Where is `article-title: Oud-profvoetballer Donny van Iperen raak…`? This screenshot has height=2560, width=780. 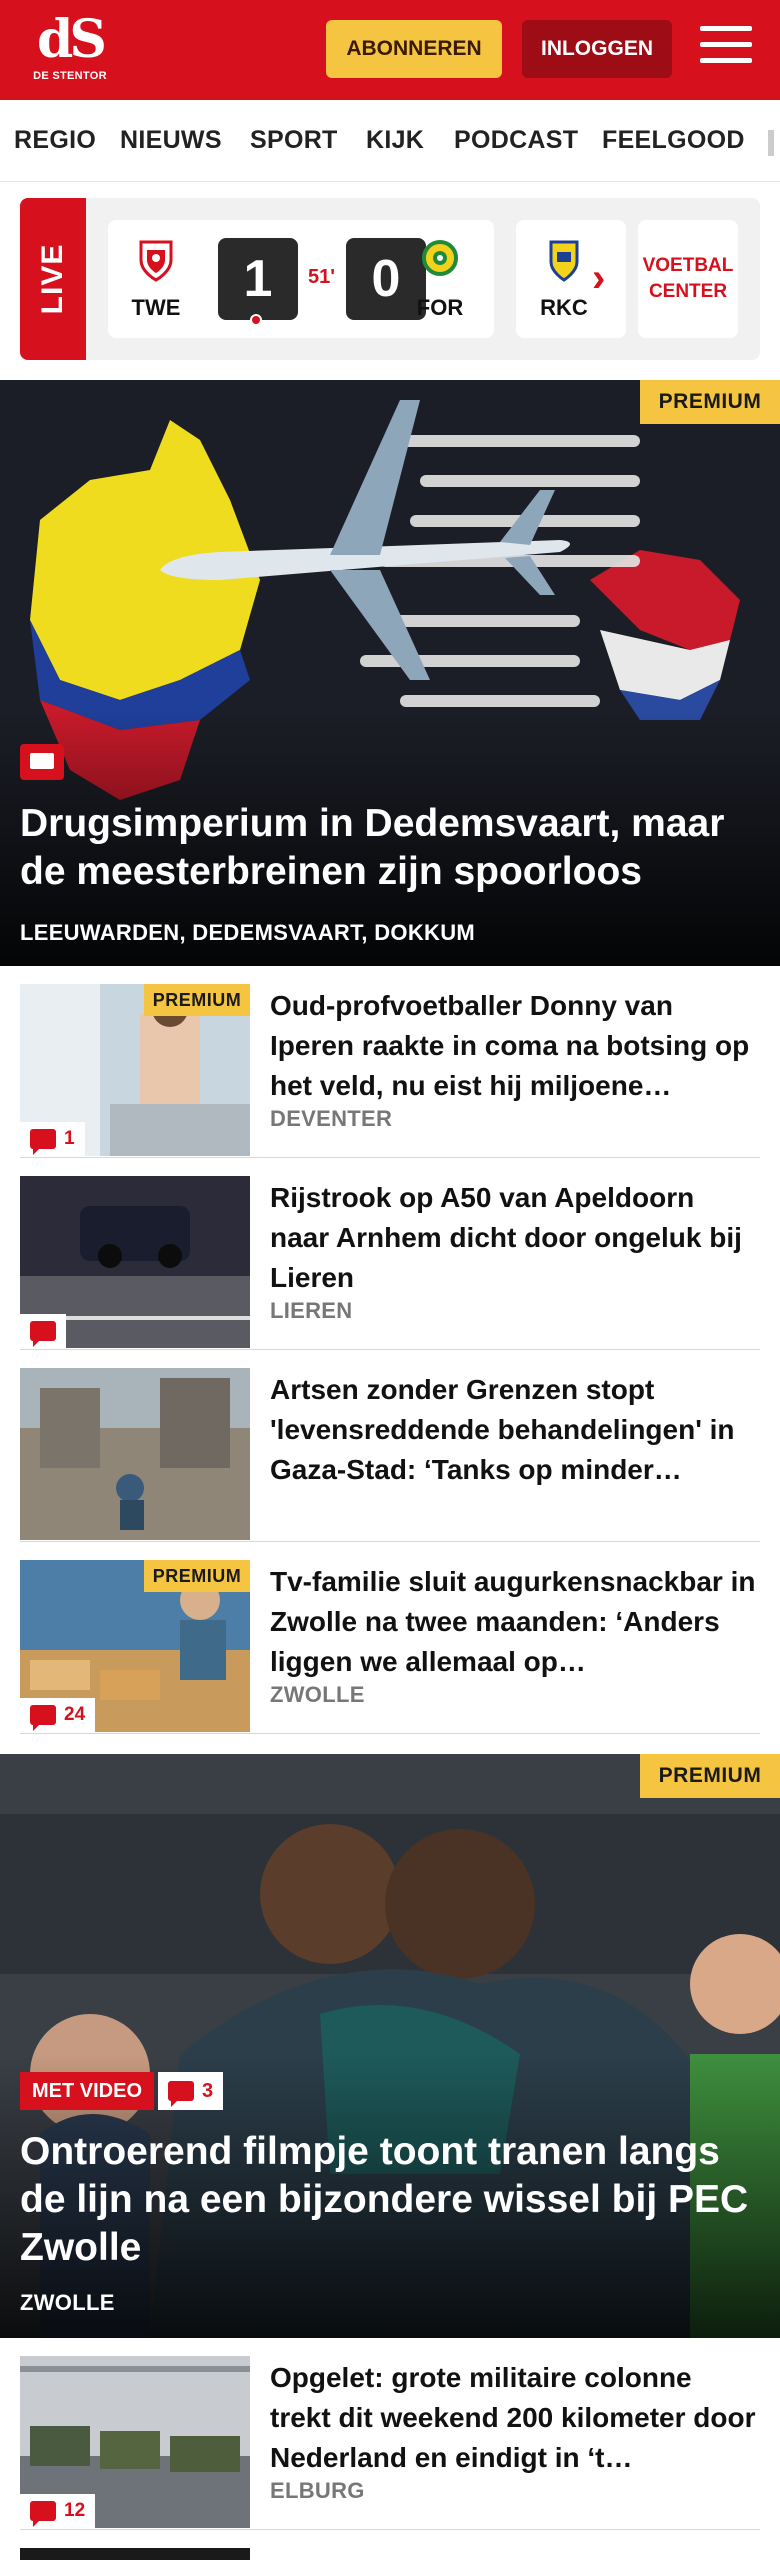 article-title: Oud-profvoetballer Donny van Iperen raak… is located at coordinates (515, 1046).